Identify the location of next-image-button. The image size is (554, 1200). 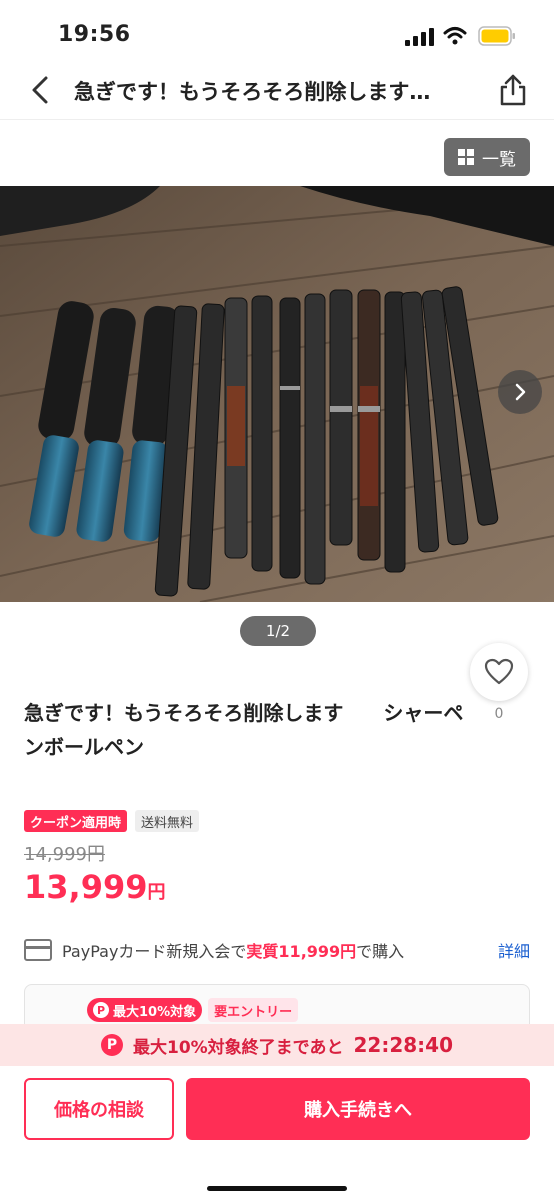
(520, 392).